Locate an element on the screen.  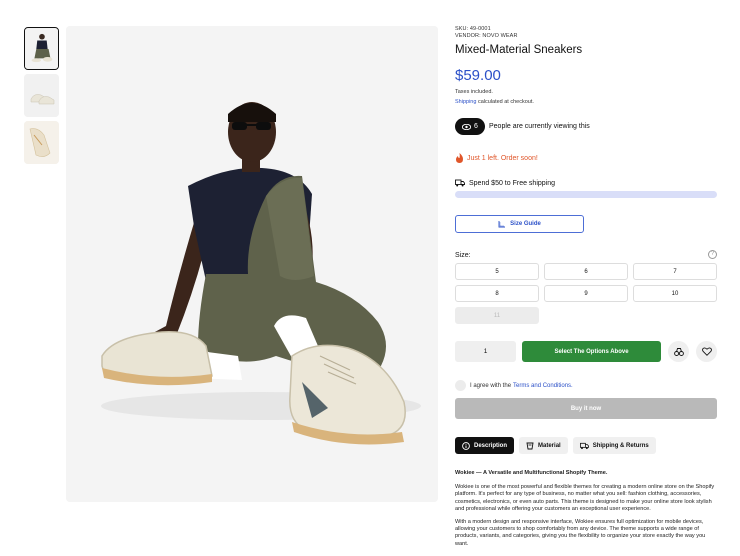
tax-note: Taxes included. is located at coordinates (474, 92).